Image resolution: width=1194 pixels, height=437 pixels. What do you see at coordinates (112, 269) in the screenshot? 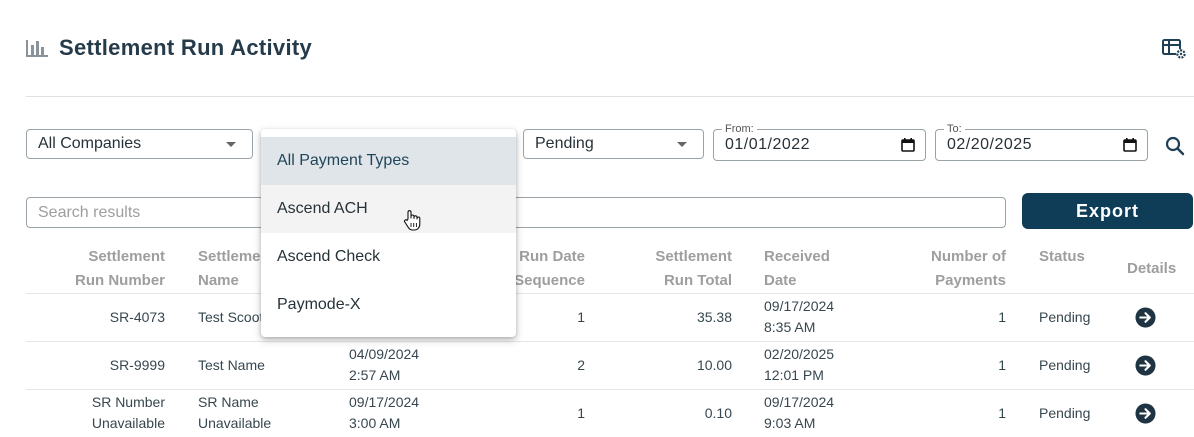
I see `col-header-run-number: Settlement Run Number` at bounding box center [112, 269].